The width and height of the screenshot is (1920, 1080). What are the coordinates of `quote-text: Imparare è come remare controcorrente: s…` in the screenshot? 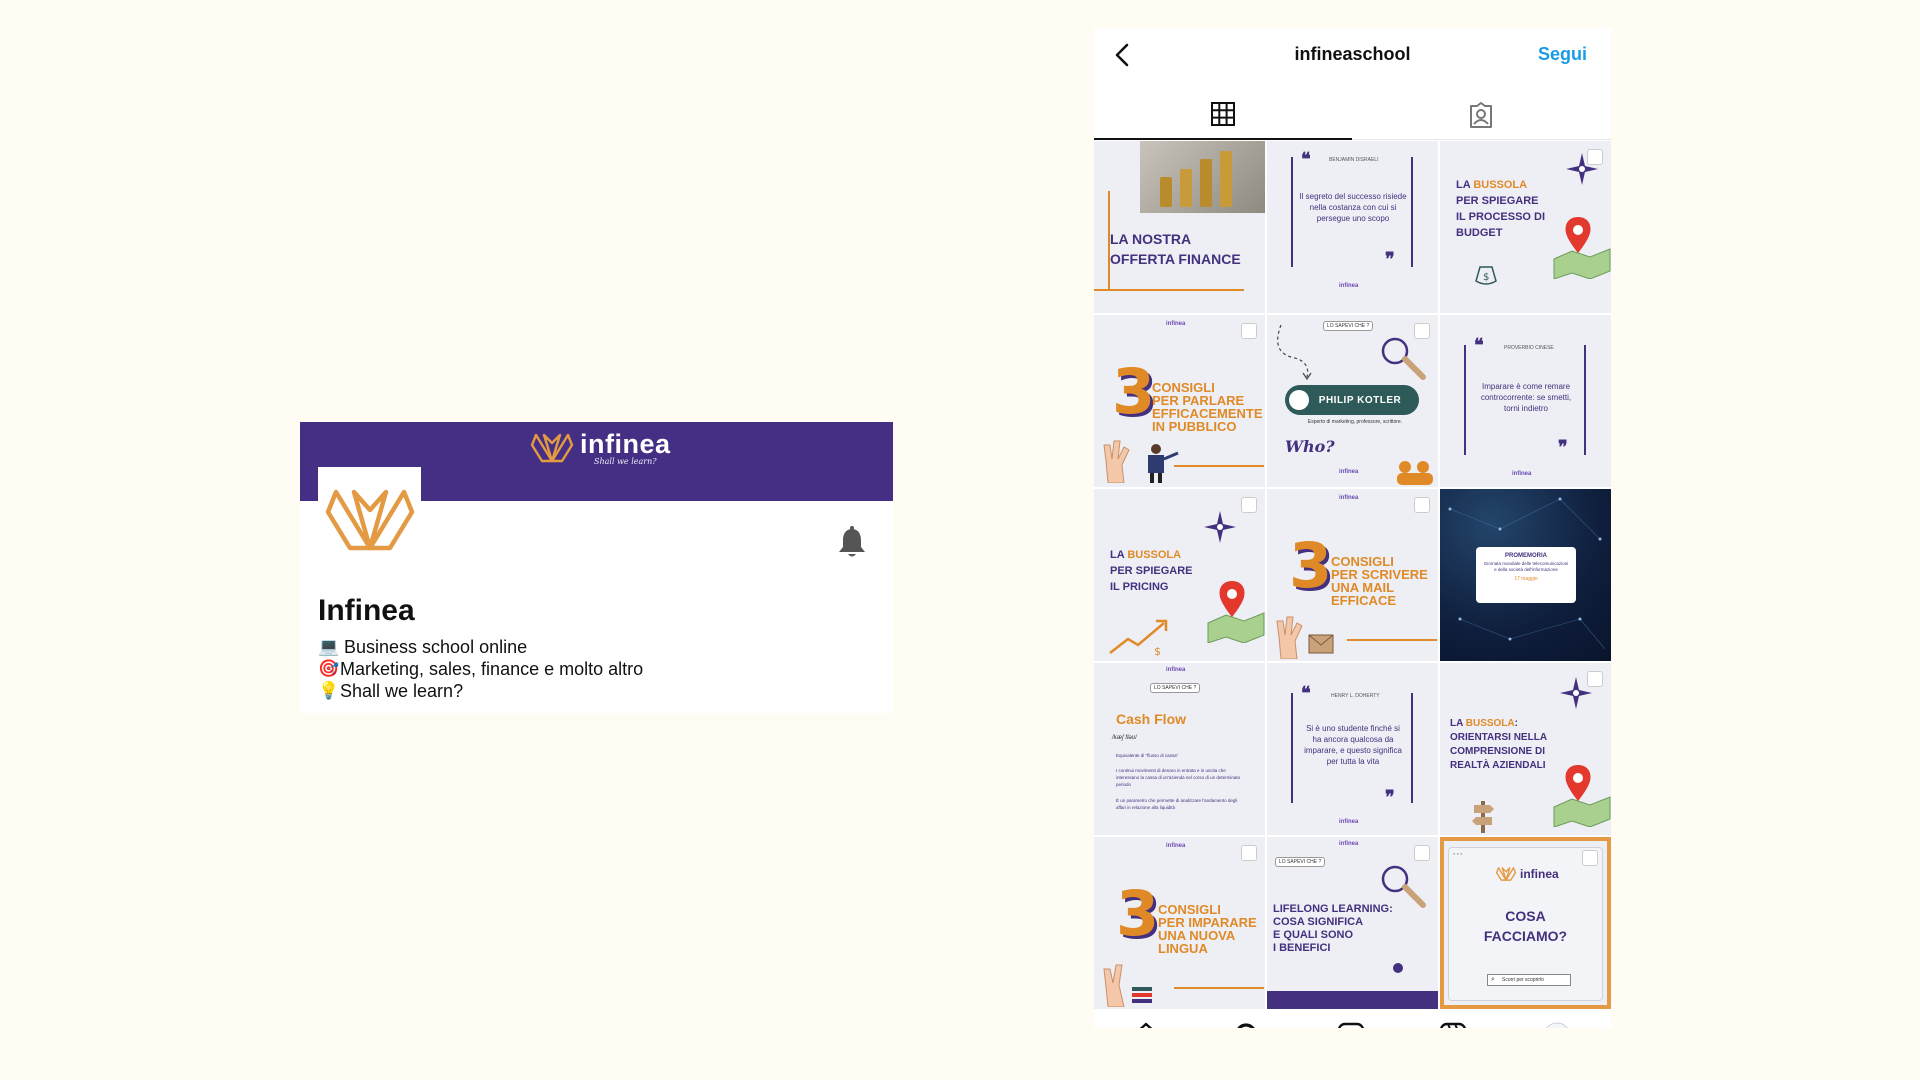 It's located at (1526, 397).